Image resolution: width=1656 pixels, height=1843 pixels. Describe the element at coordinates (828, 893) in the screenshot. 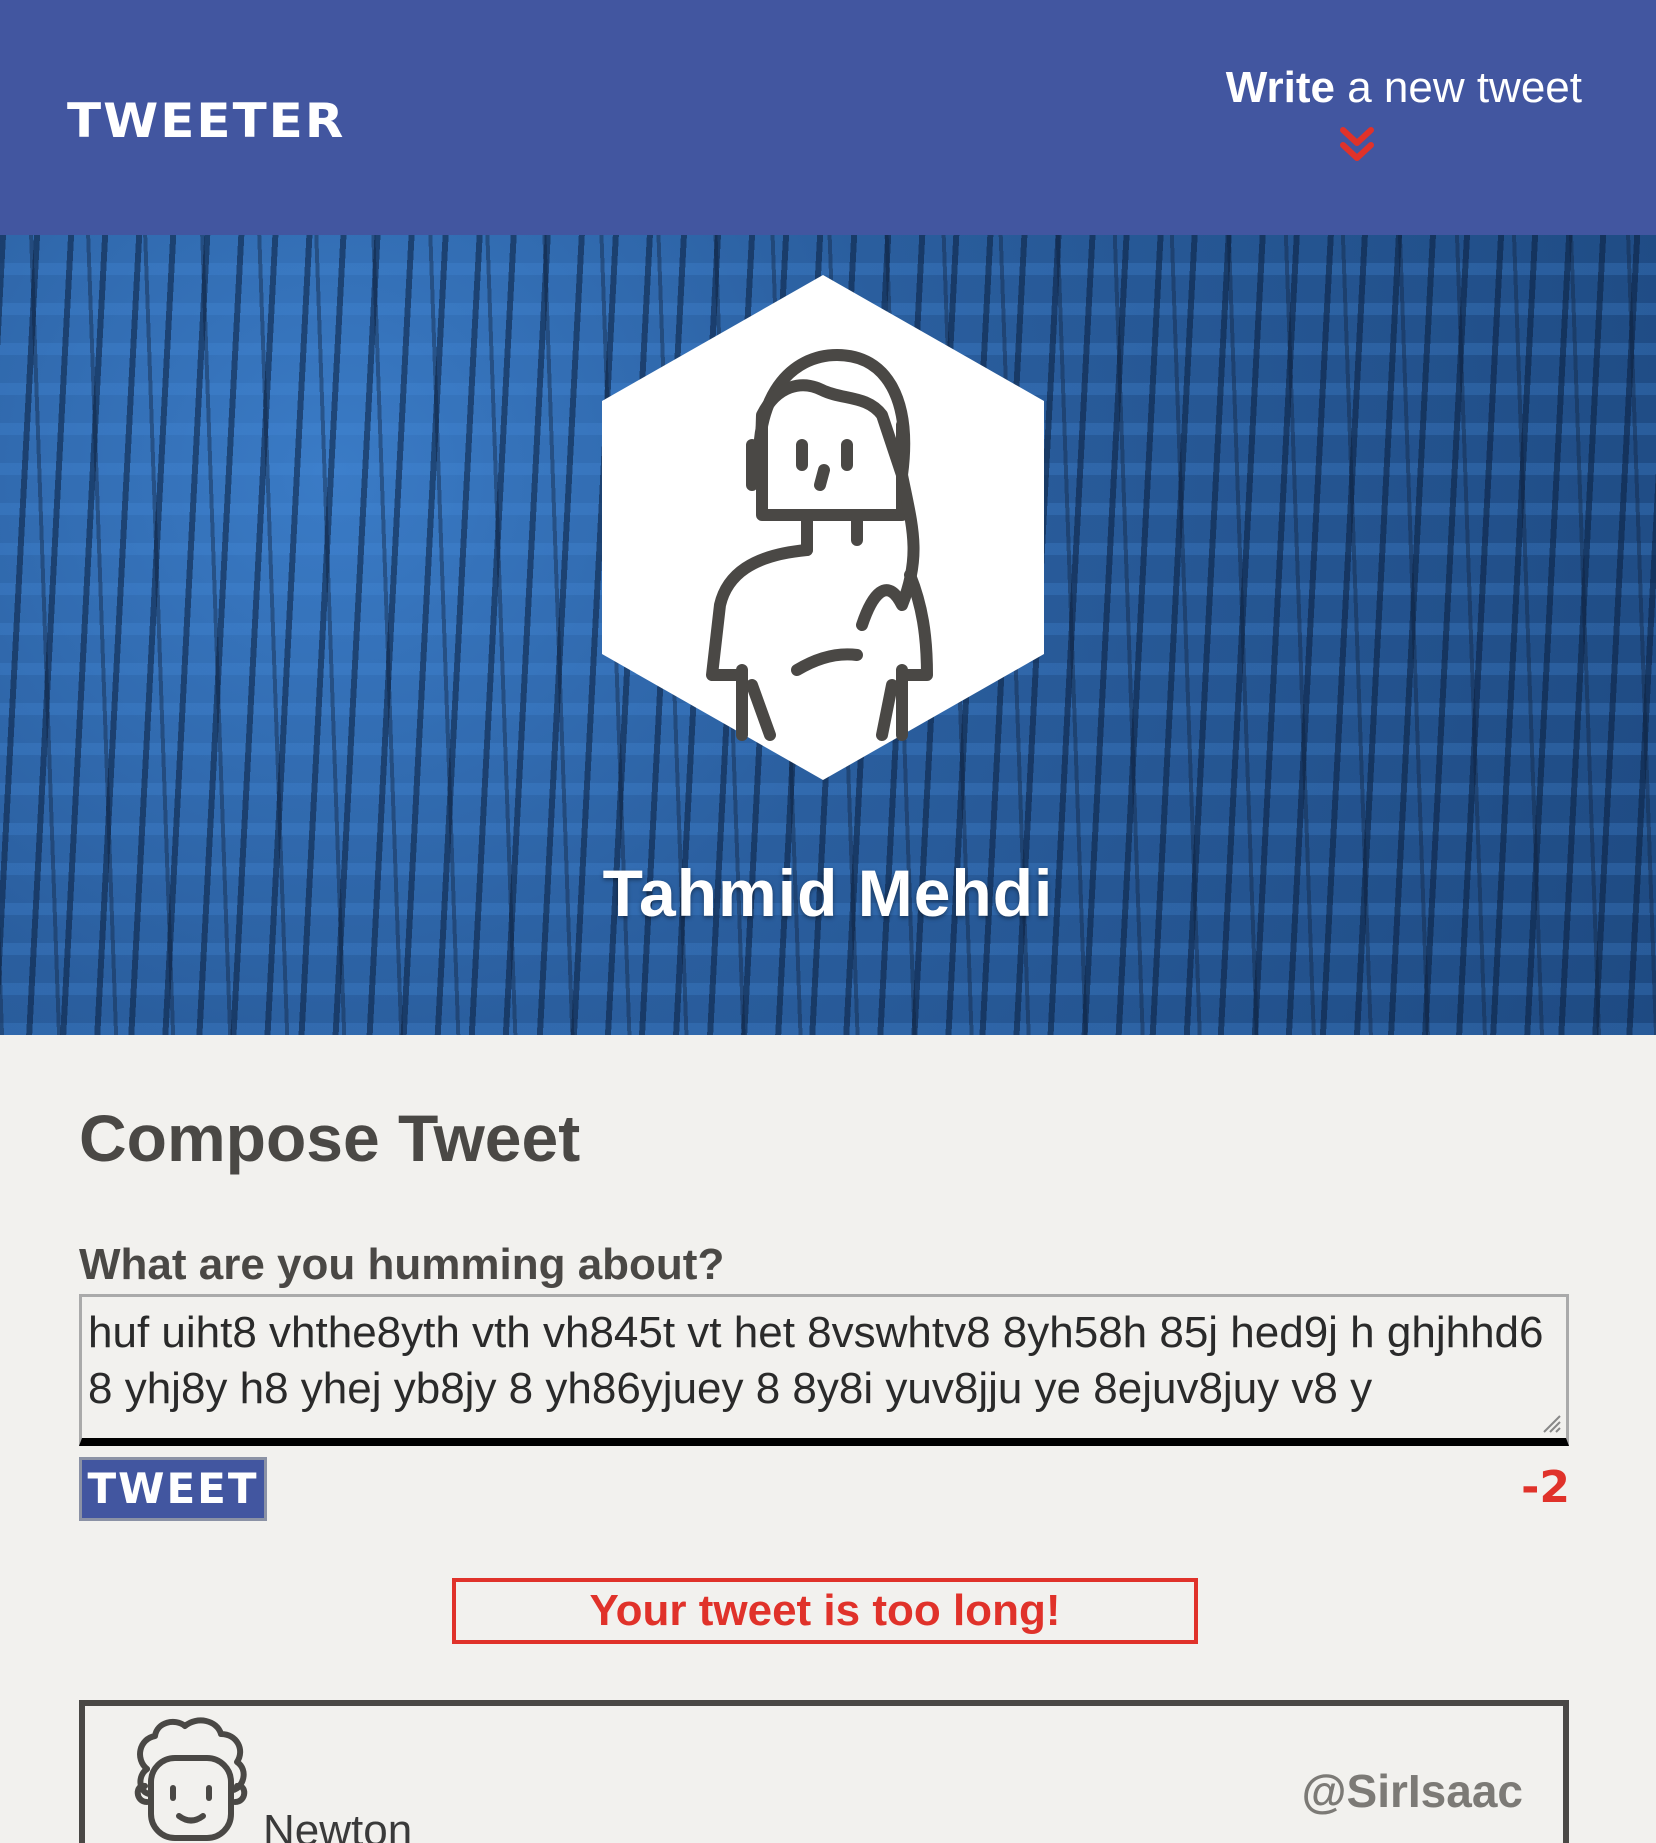

I see `profile-name: Tahmid Mehdi` at that location.